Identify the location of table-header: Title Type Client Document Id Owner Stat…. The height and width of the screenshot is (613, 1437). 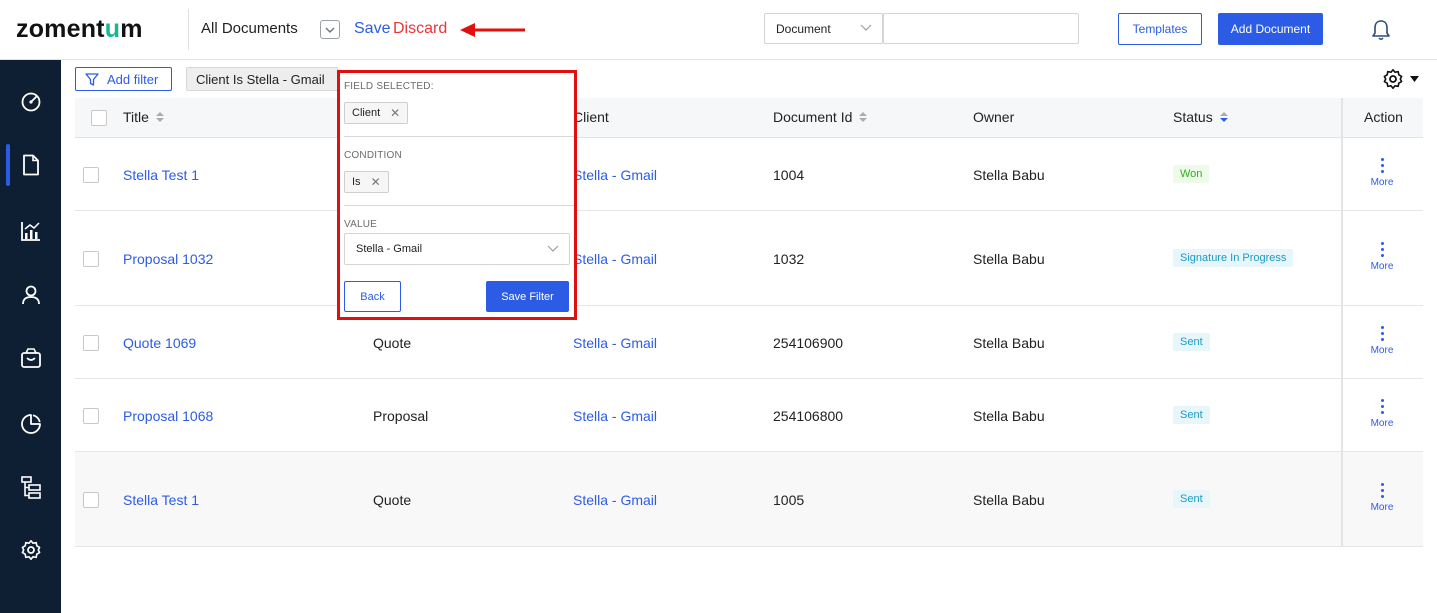
(749, 118).